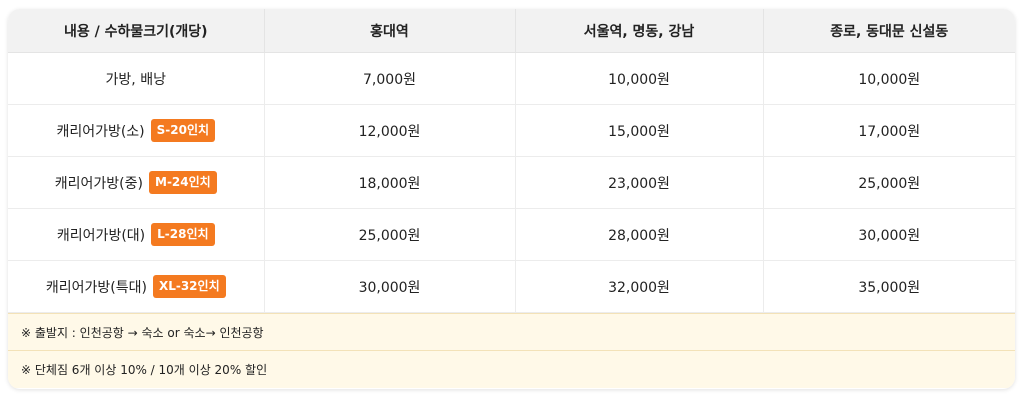 This screenshot has height=400, width=1027. What do you see at coordinates (390, 31) in the screenshot?
I see `header-hongdae: 홍대역` at bounding box center [390, 31].